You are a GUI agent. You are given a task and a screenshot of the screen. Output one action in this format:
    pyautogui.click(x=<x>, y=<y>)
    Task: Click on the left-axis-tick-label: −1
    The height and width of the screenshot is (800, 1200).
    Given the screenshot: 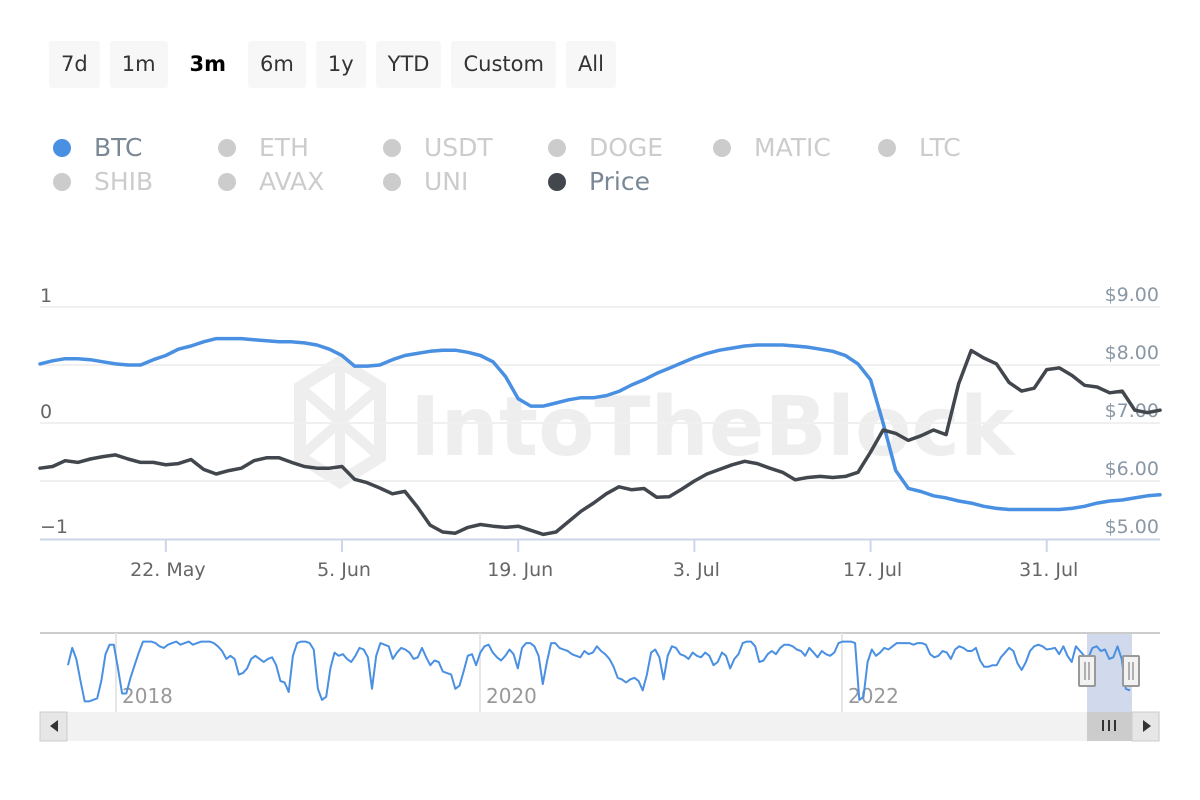 What is the action you would take?
    pyautogui.click(x=54, y=527)
    